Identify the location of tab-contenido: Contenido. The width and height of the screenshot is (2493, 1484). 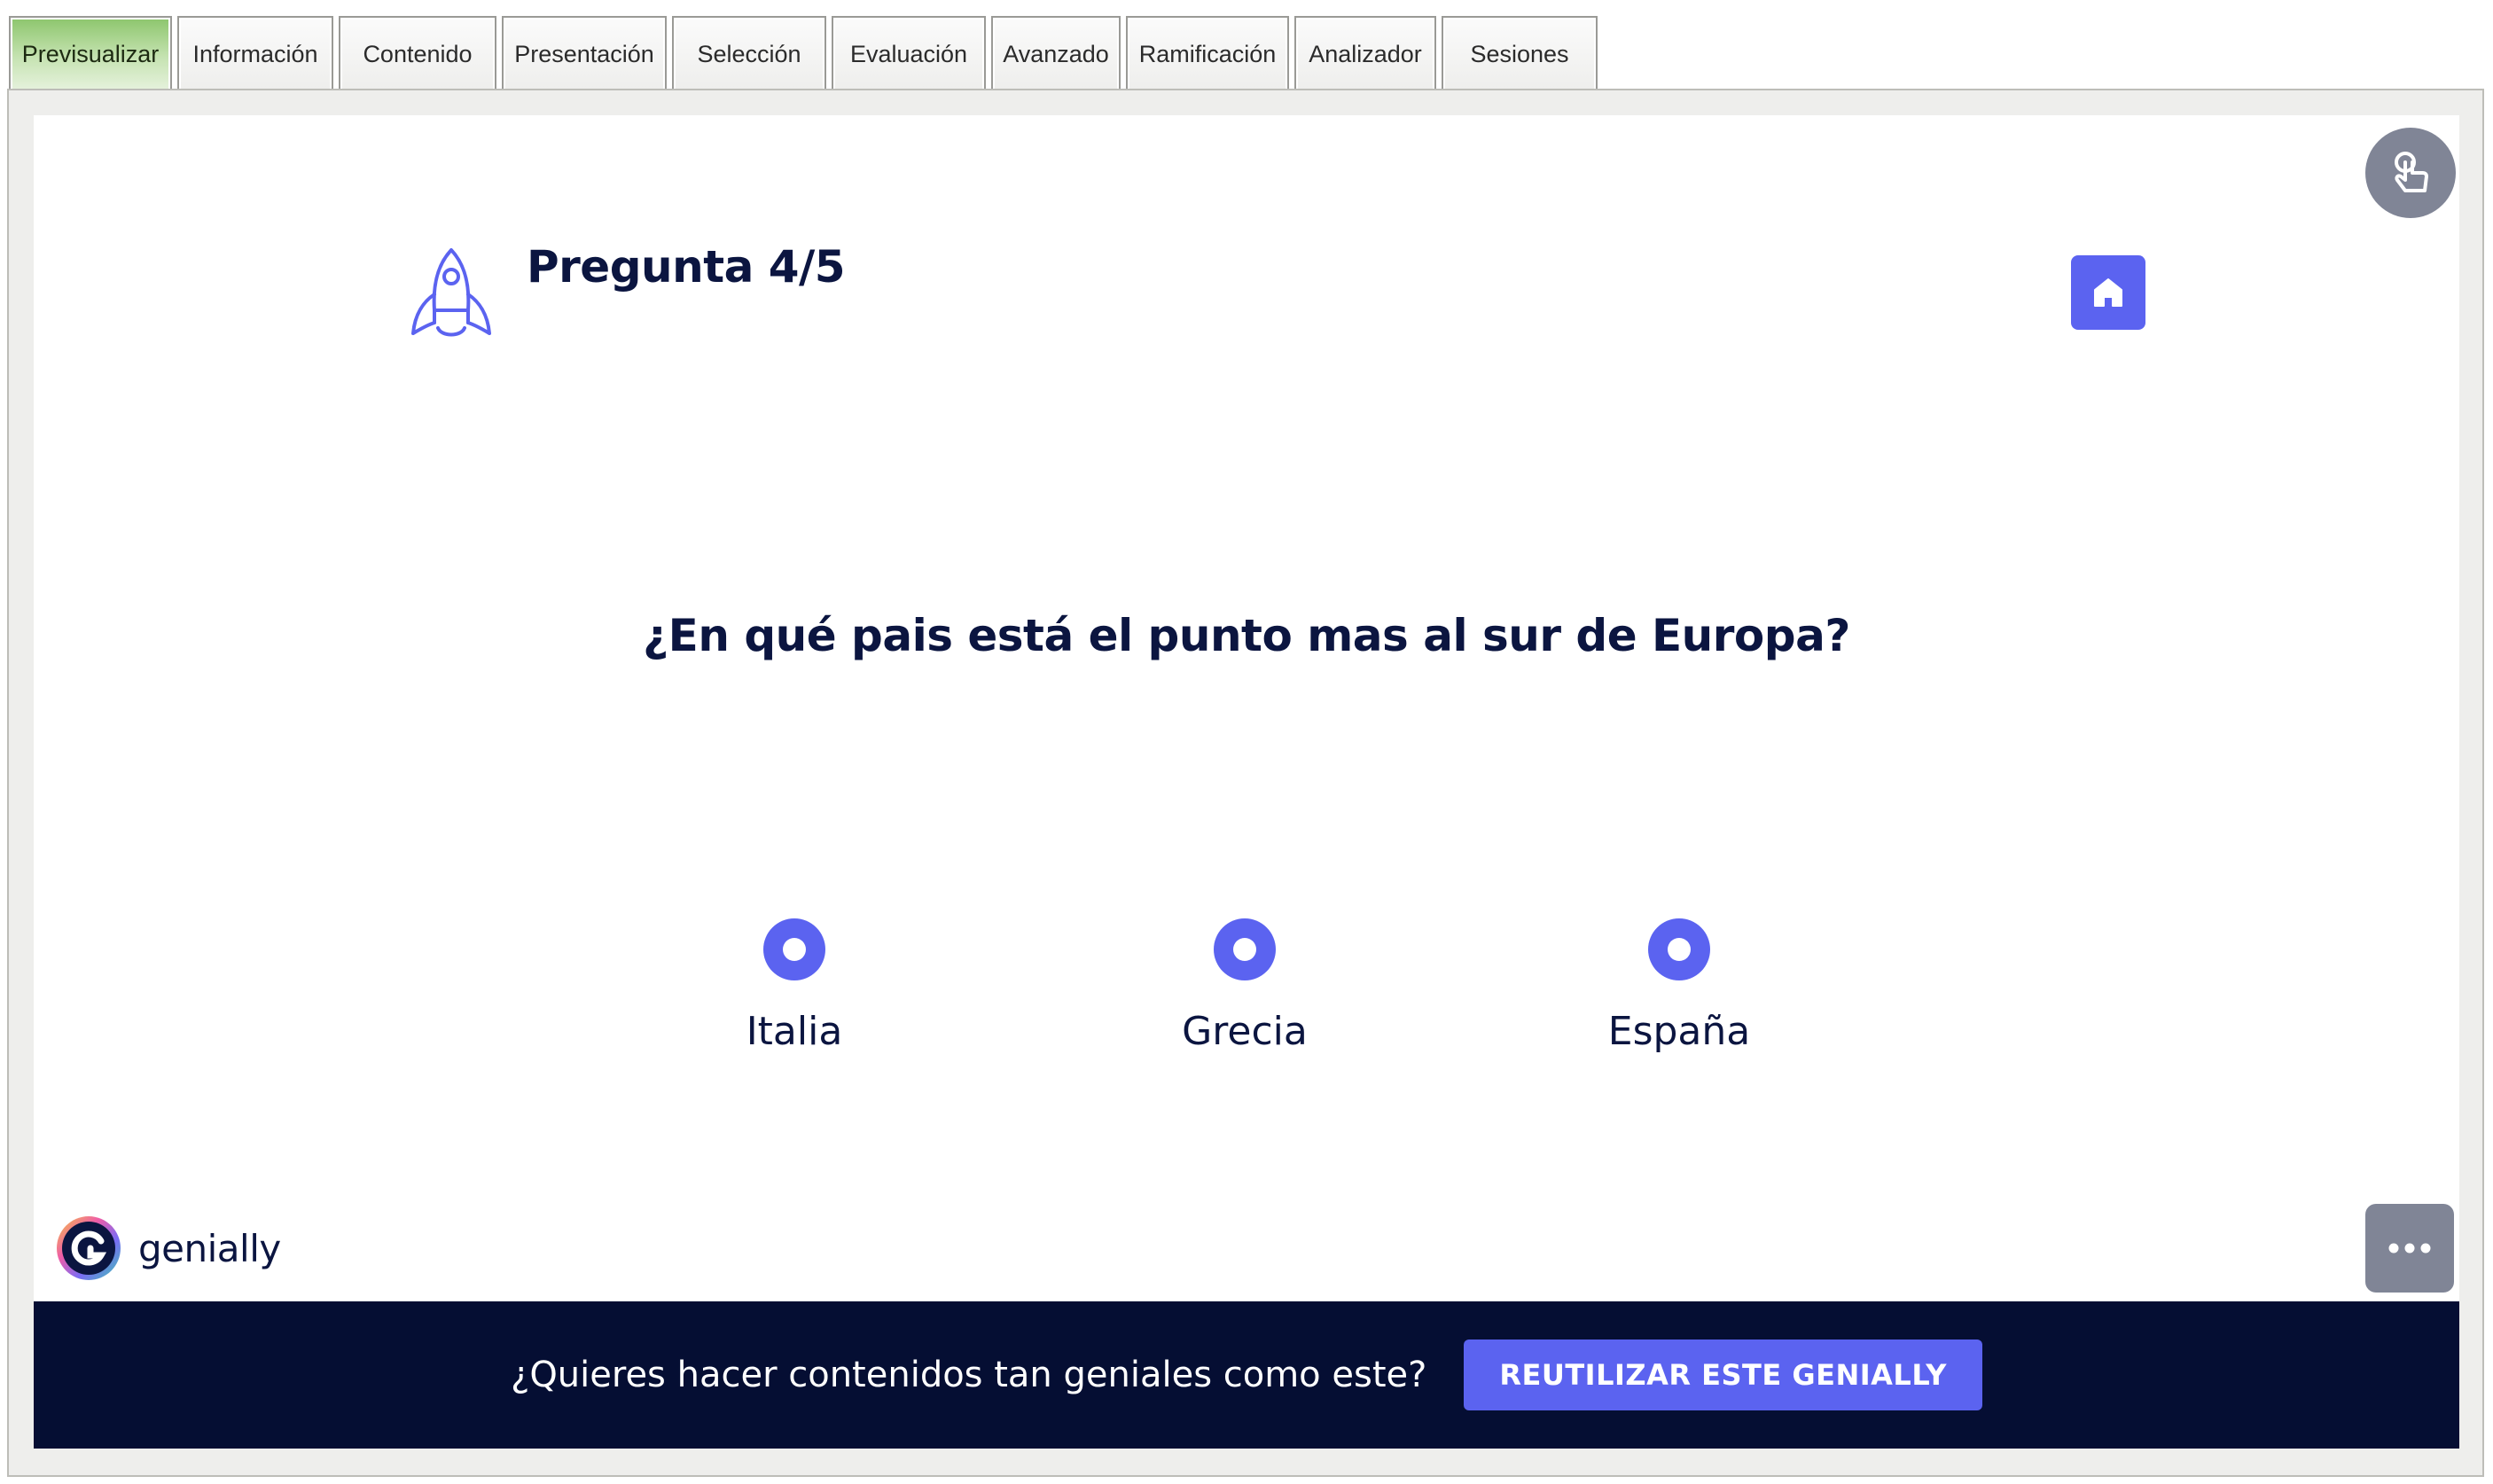
(417, 53).